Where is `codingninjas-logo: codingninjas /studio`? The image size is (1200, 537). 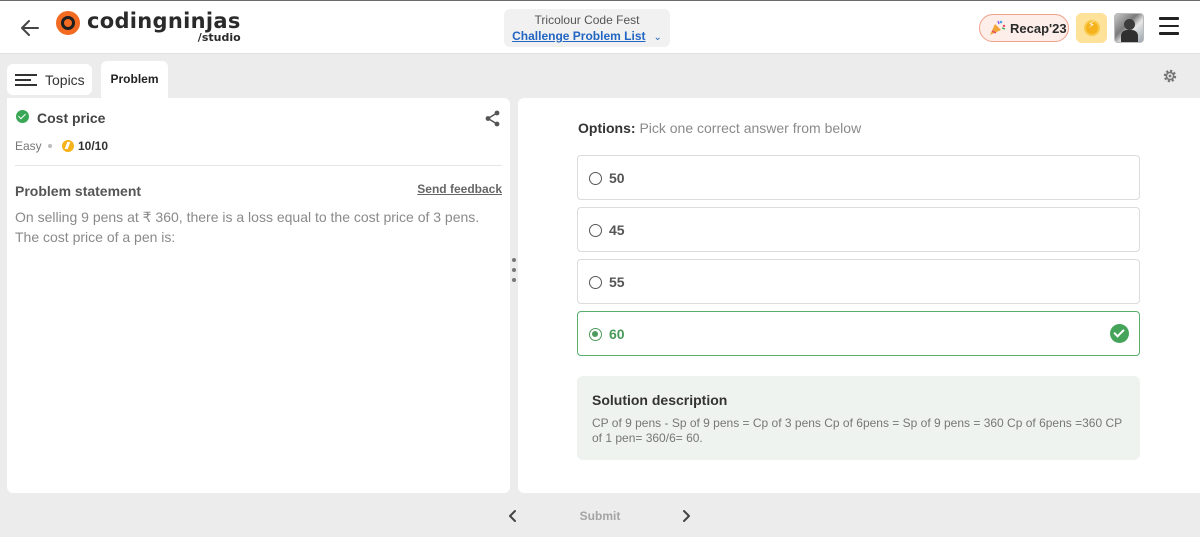
codingninjas-logo: codingninjas /studio is located at coordinates (148, 27).